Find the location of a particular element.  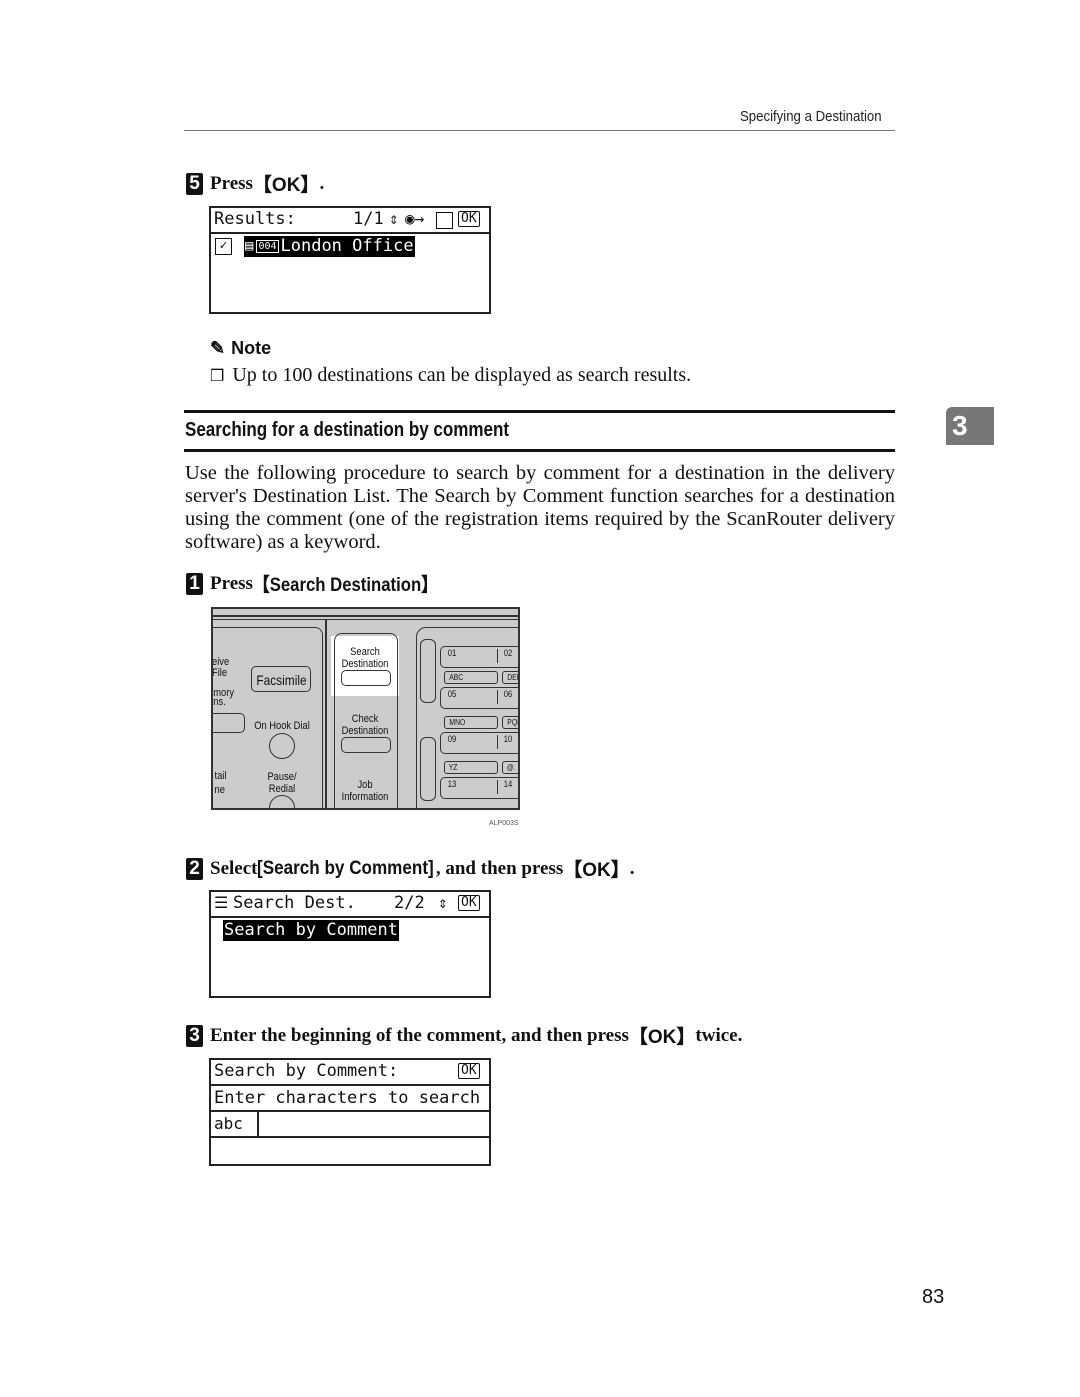

letter-key-MNO: MNO is located at coordinates (471, 722).